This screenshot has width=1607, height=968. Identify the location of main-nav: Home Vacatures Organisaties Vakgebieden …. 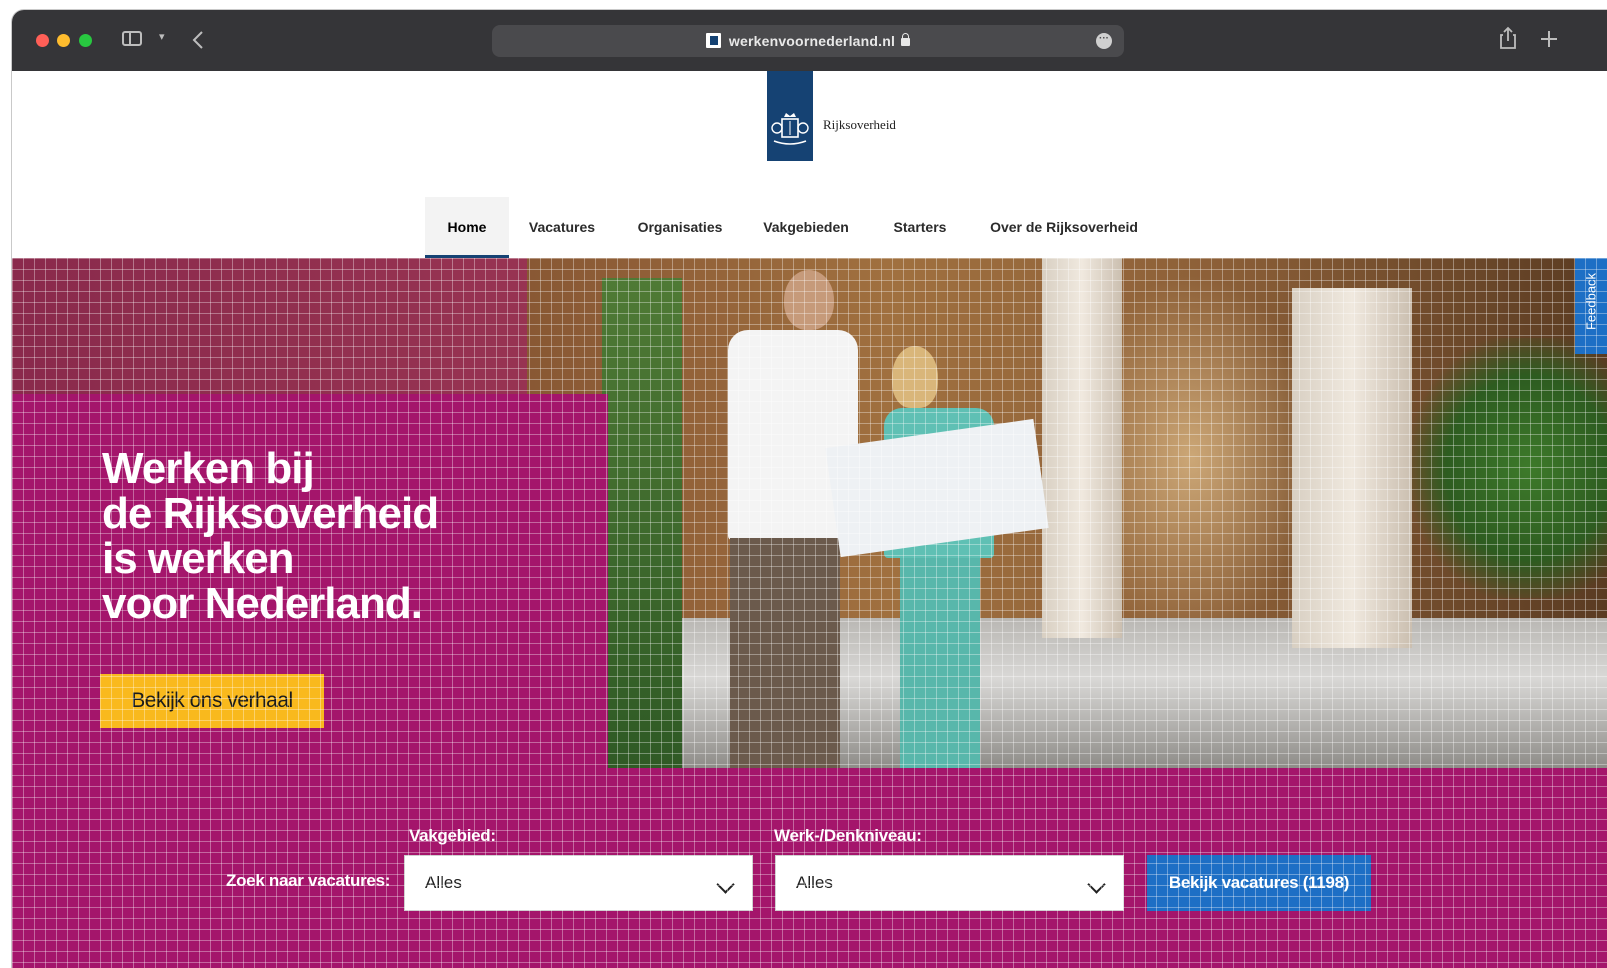
(809, 228).